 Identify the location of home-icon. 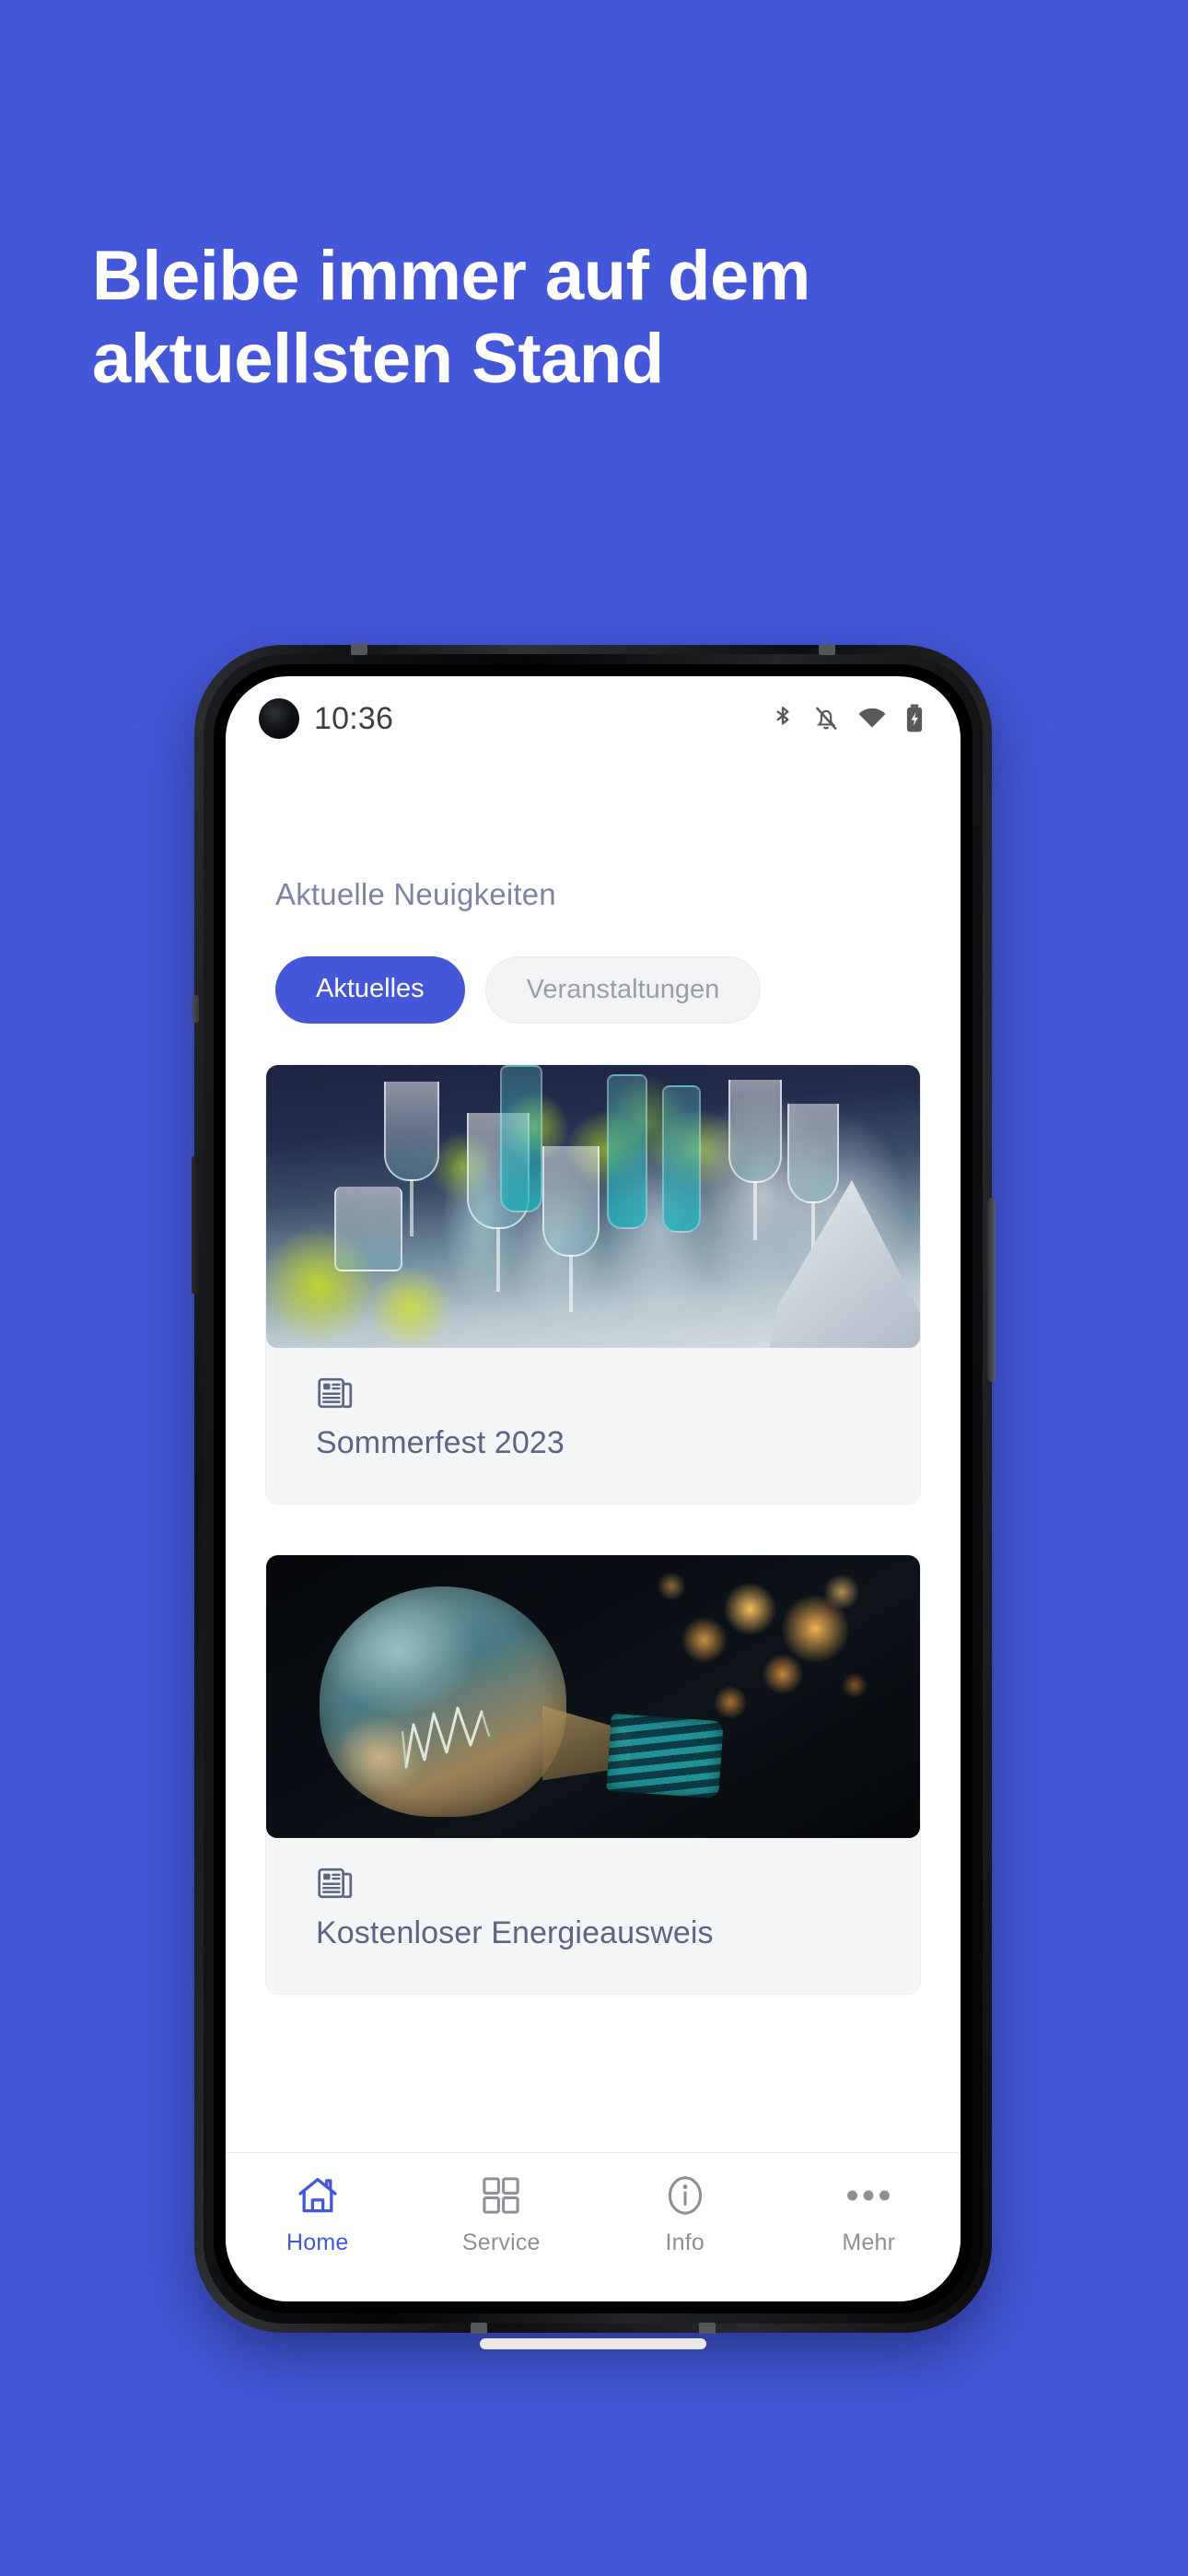
(318, 2195).